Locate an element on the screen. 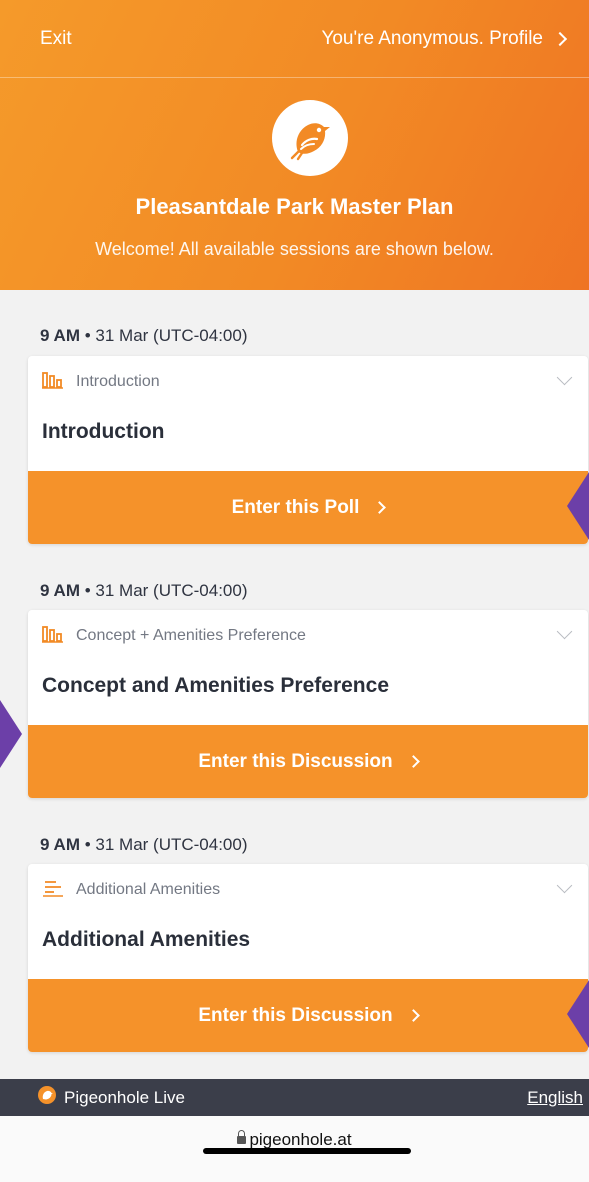  home-indicator is located at coordinates (307, 1151).